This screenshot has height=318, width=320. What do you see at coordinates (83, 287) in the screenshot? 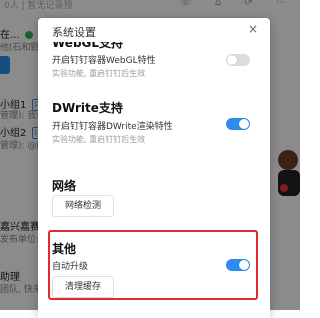
I see `clear-cache-button: 清理缓存` at bounding box center [83, 287].